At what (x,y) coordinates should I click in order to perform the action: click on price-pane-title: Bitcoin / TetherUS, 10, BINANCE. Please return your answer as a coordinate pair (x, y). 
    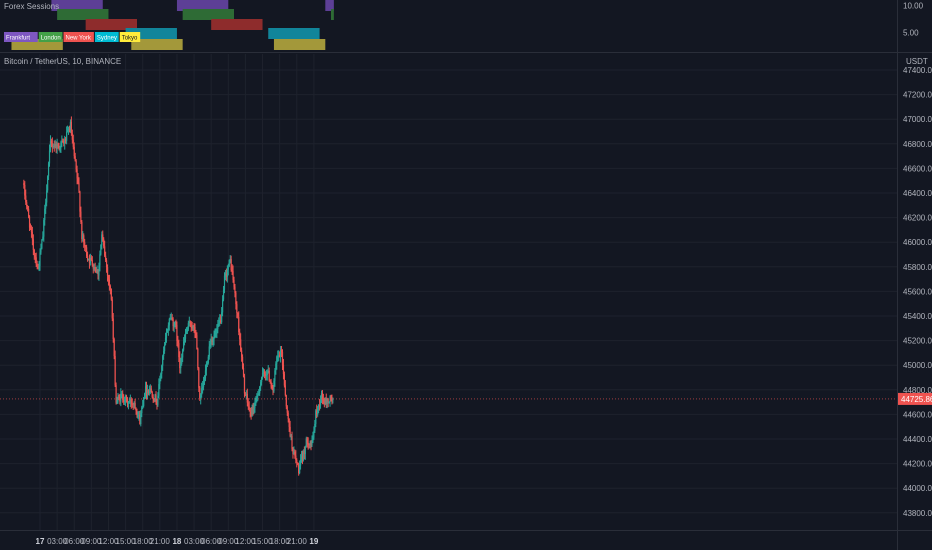
    Looking at the image, I should click on (62, 61).